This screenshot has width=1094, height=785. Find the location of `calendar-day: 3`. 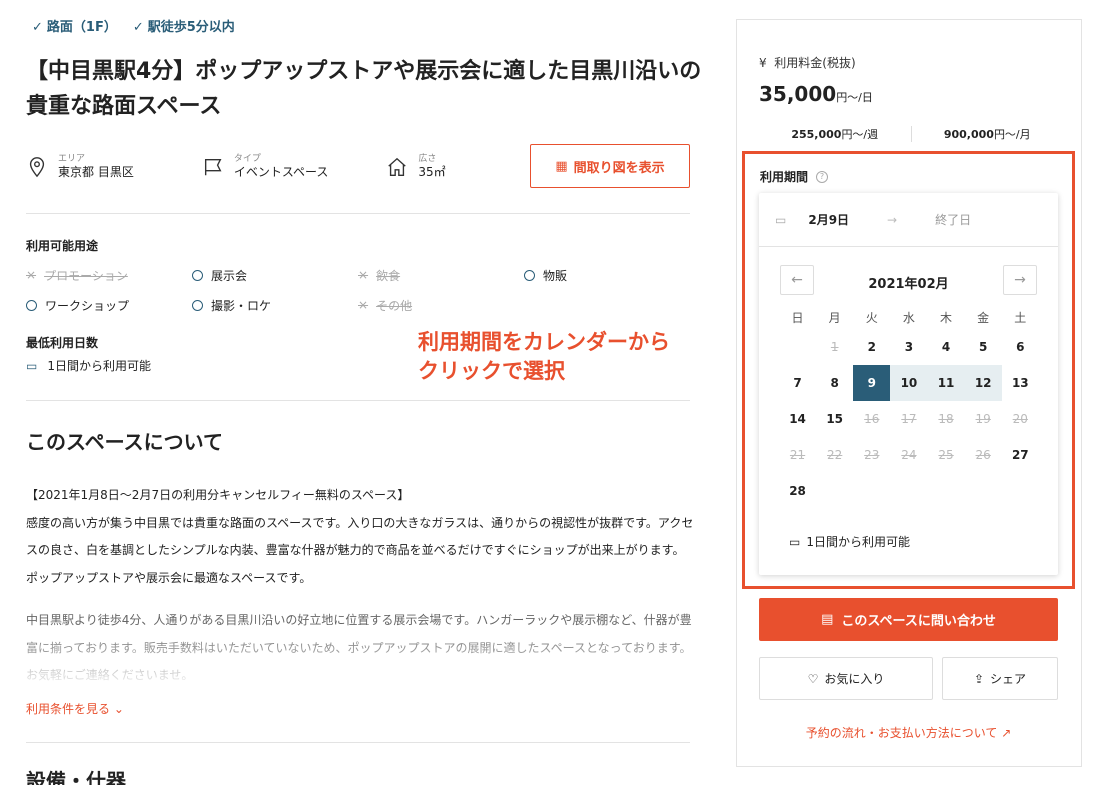

calendar-day: 3 is located at coordinates (908, 347).